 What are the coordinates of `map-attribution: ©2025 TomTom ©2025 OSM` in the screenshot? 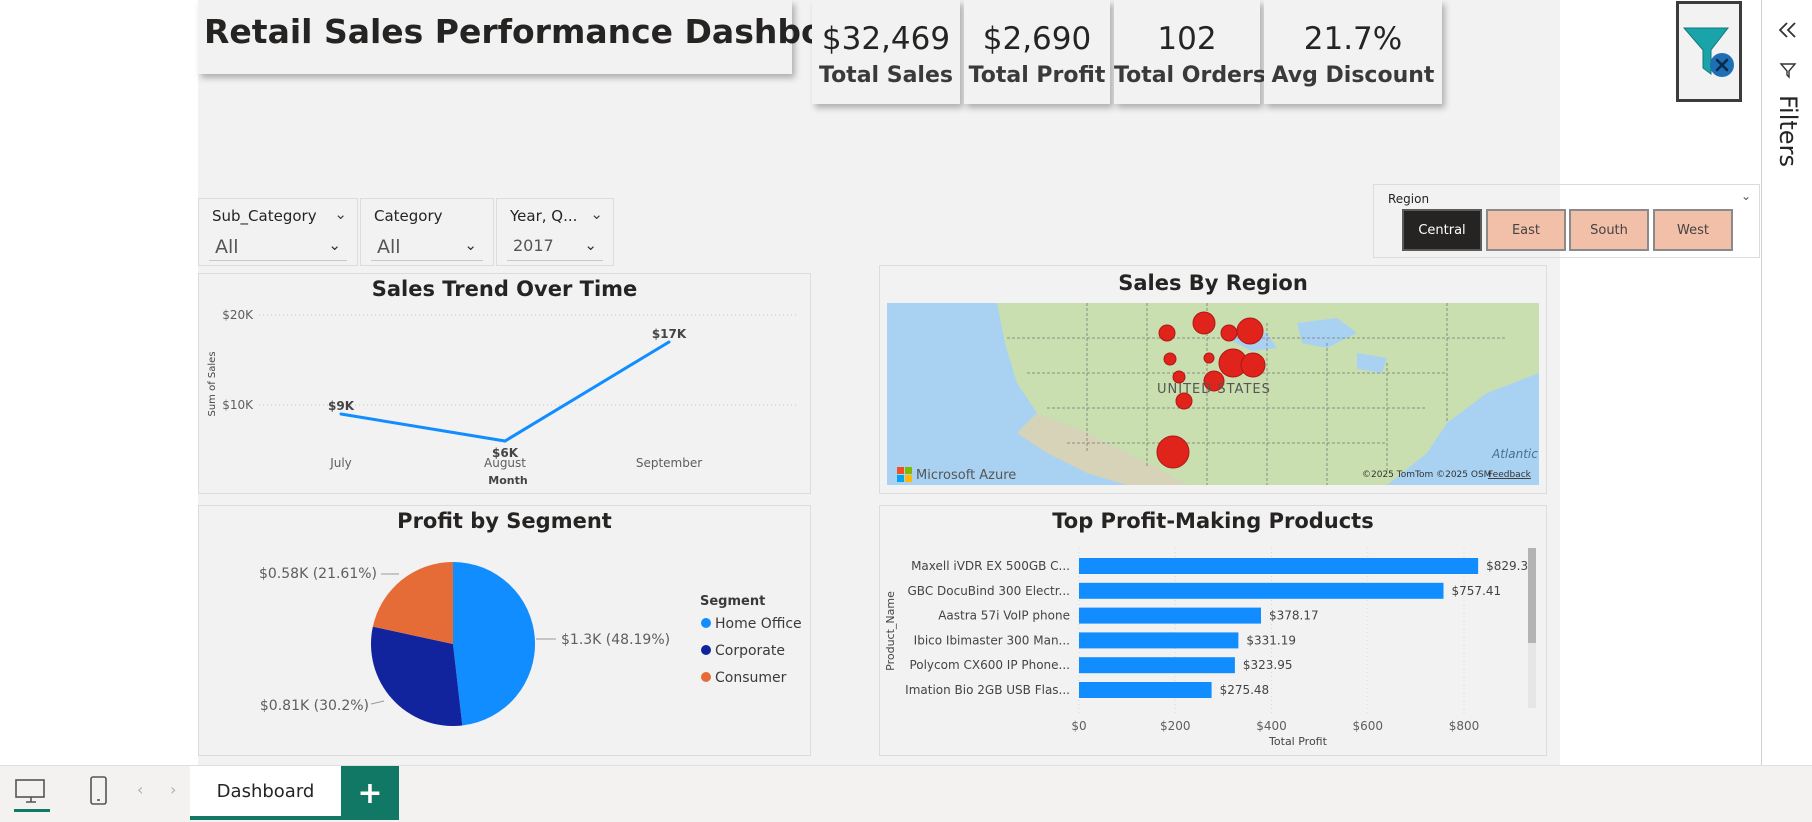 It's located at (1426, 475).